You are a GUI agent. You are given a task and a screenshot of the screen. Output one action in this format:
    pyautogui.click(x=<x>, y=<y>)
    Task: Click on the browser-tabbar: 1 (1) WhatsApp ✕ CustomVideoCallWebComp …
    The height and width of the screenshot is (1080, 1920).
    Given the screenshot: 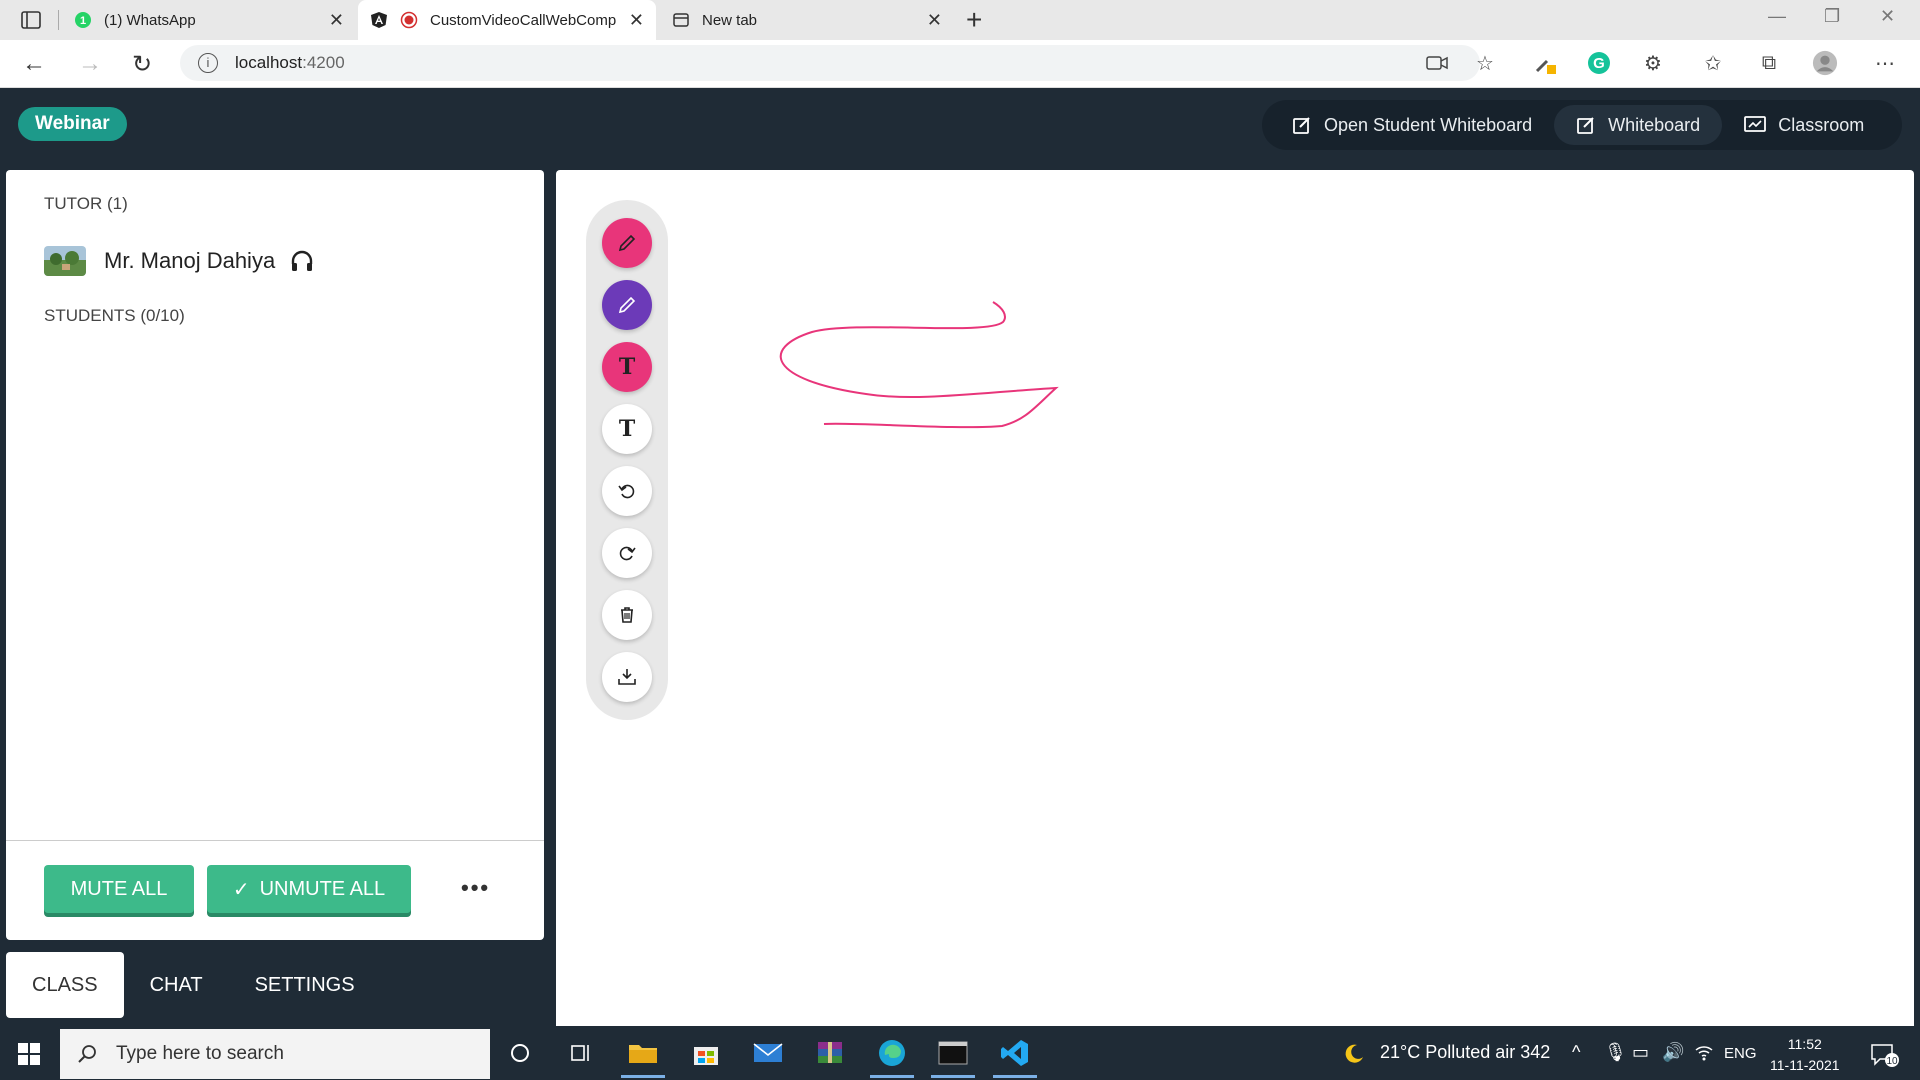 What is the action you would take?
    pyautogui.click(x=960, y=20)
    